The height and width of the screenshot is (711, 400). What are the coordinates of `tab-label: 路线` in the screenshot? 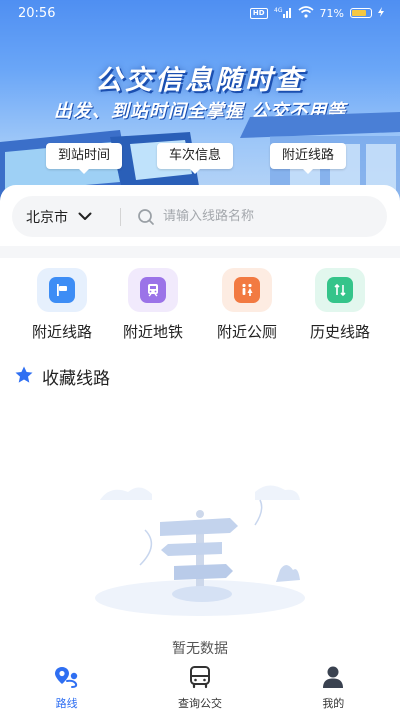 It's located at (66, 703).